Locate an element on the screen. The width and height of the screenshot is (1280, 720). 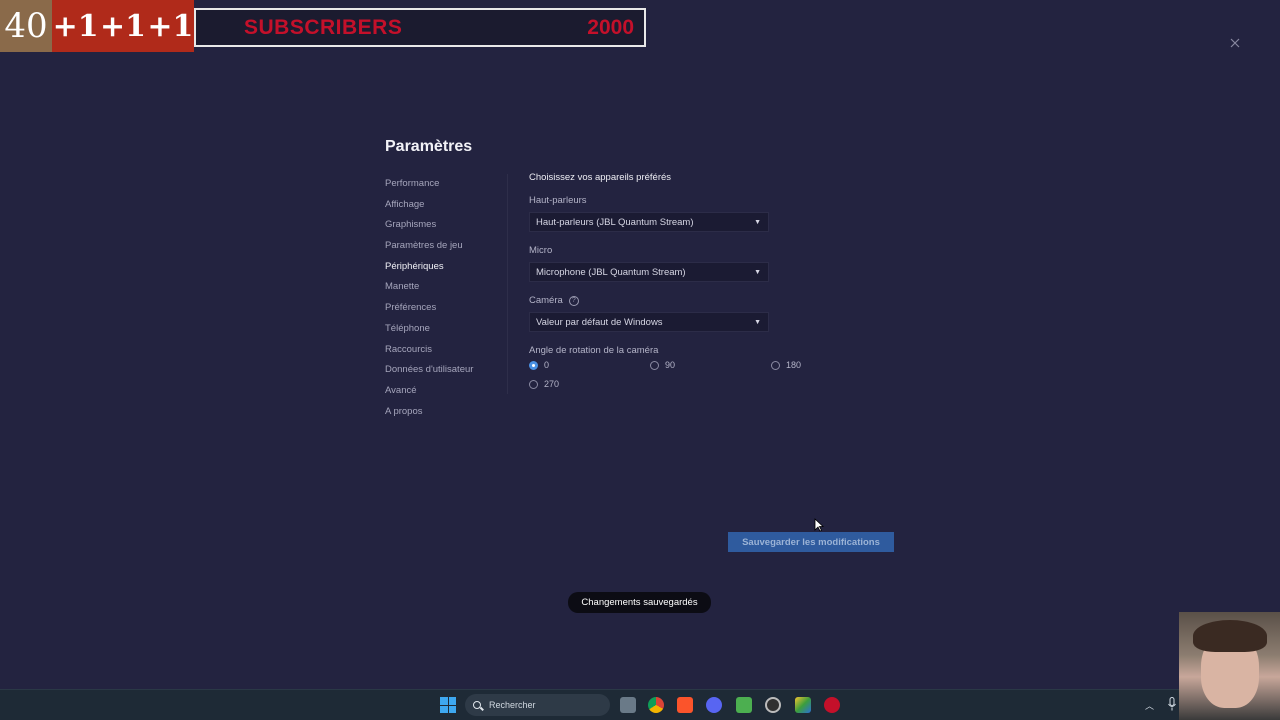
rotation-option-label: 270 is located at coordinates (552, 384).